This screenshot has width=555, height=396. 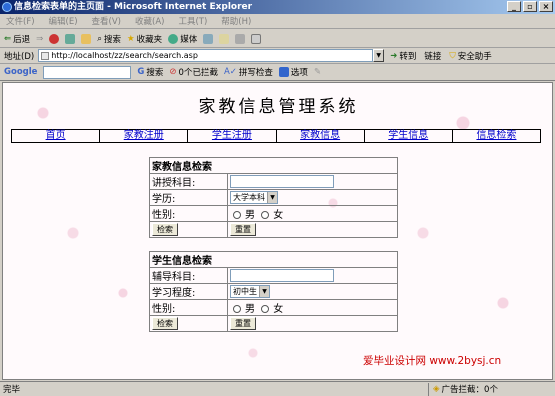 I want to click on go-button: ➜ 转到, so click(x=403, y=56).